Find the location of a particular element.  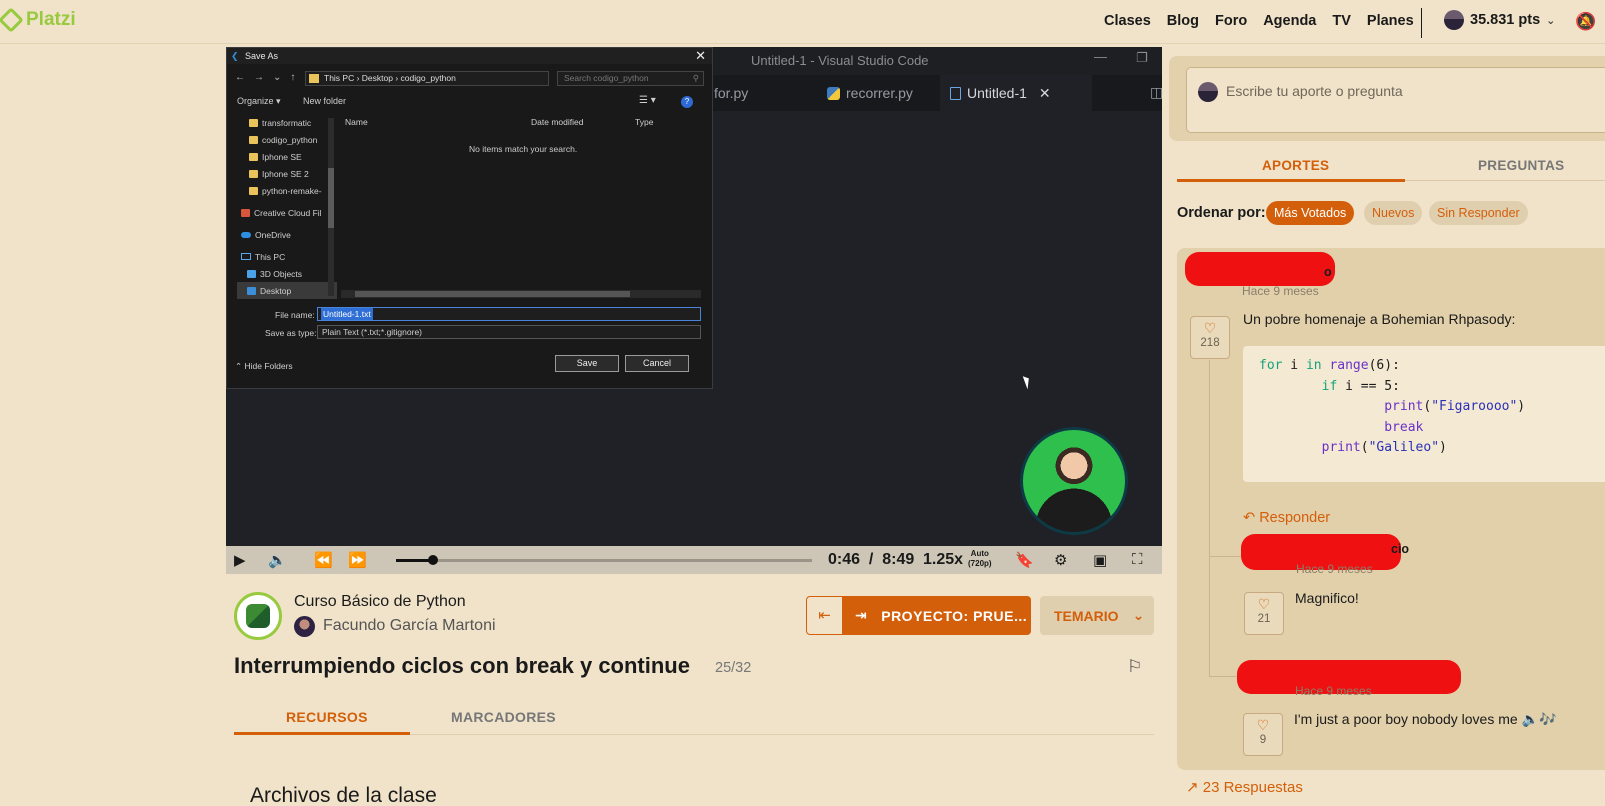

play-icon: ▶ is located at coordinates (240, 560).